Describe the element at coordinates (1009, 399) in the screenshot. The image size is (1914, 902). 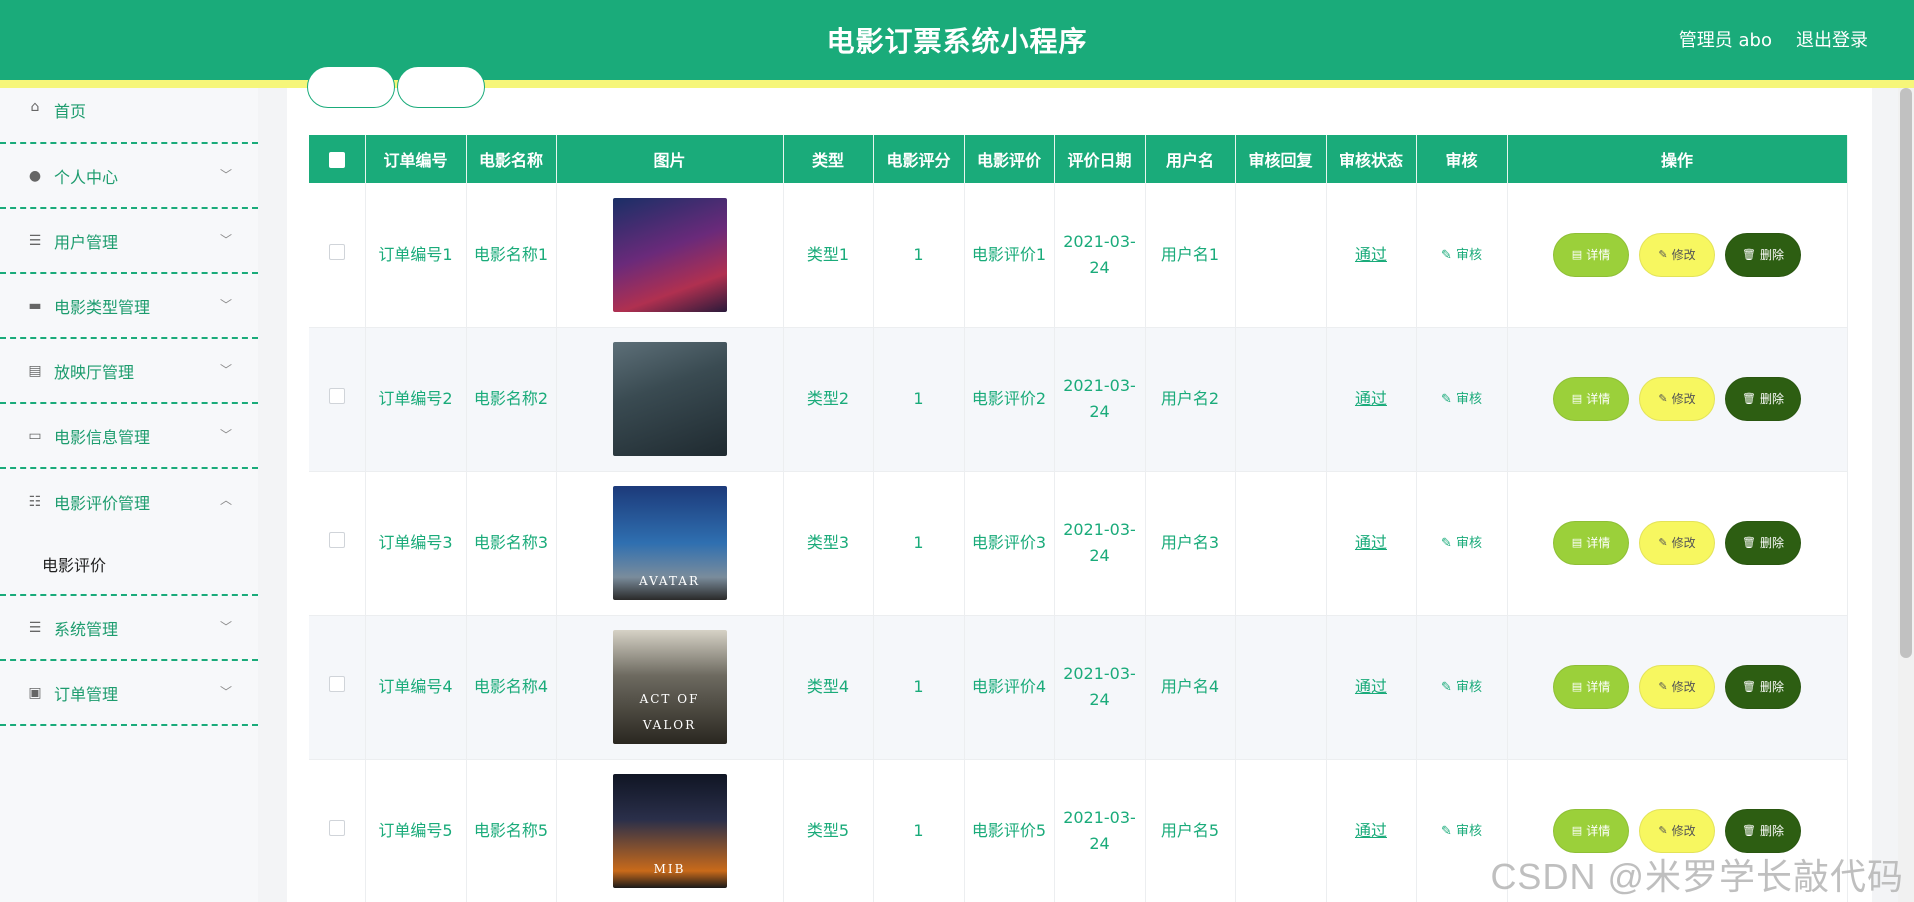
I see `cell-review: 电影评价2` at that location.